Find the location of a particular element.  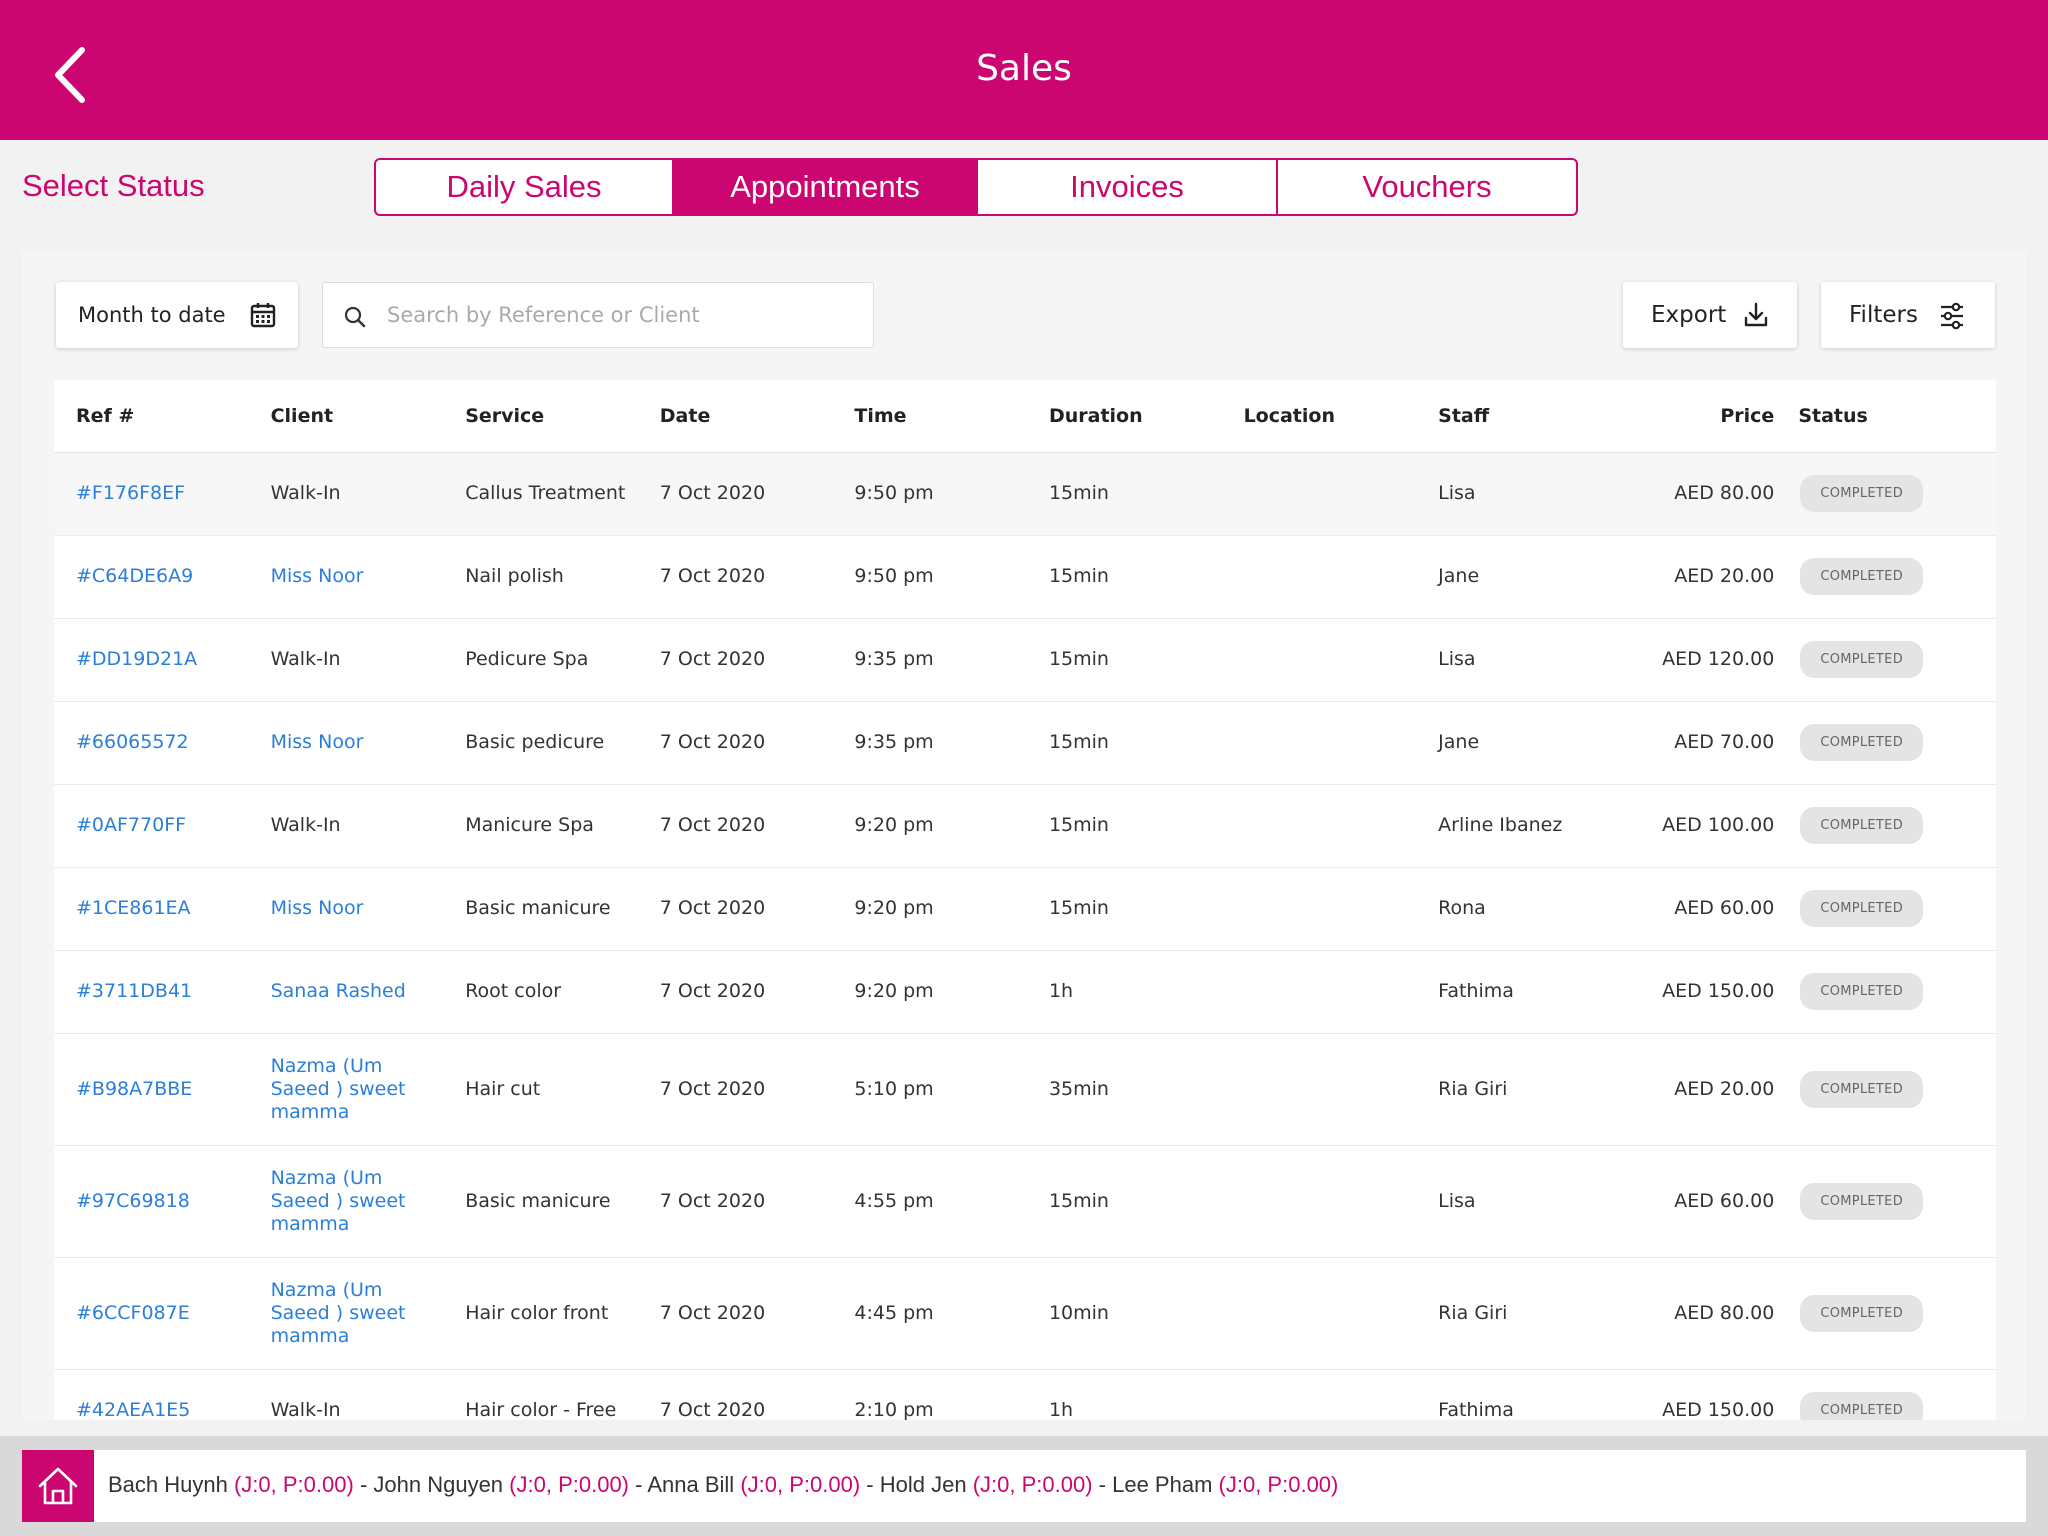

staff-name: Lee Pham is located at coordinates (1162, 1484).